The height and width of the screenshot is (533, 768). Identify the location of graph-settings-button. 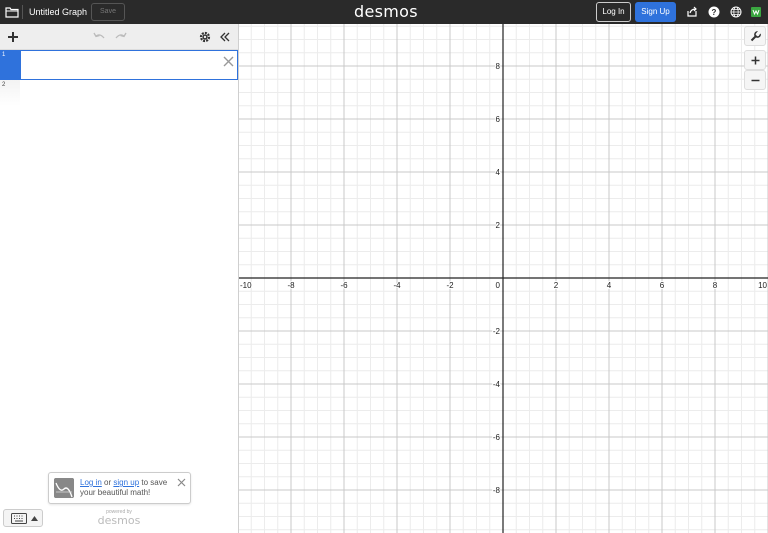
(755, 36).